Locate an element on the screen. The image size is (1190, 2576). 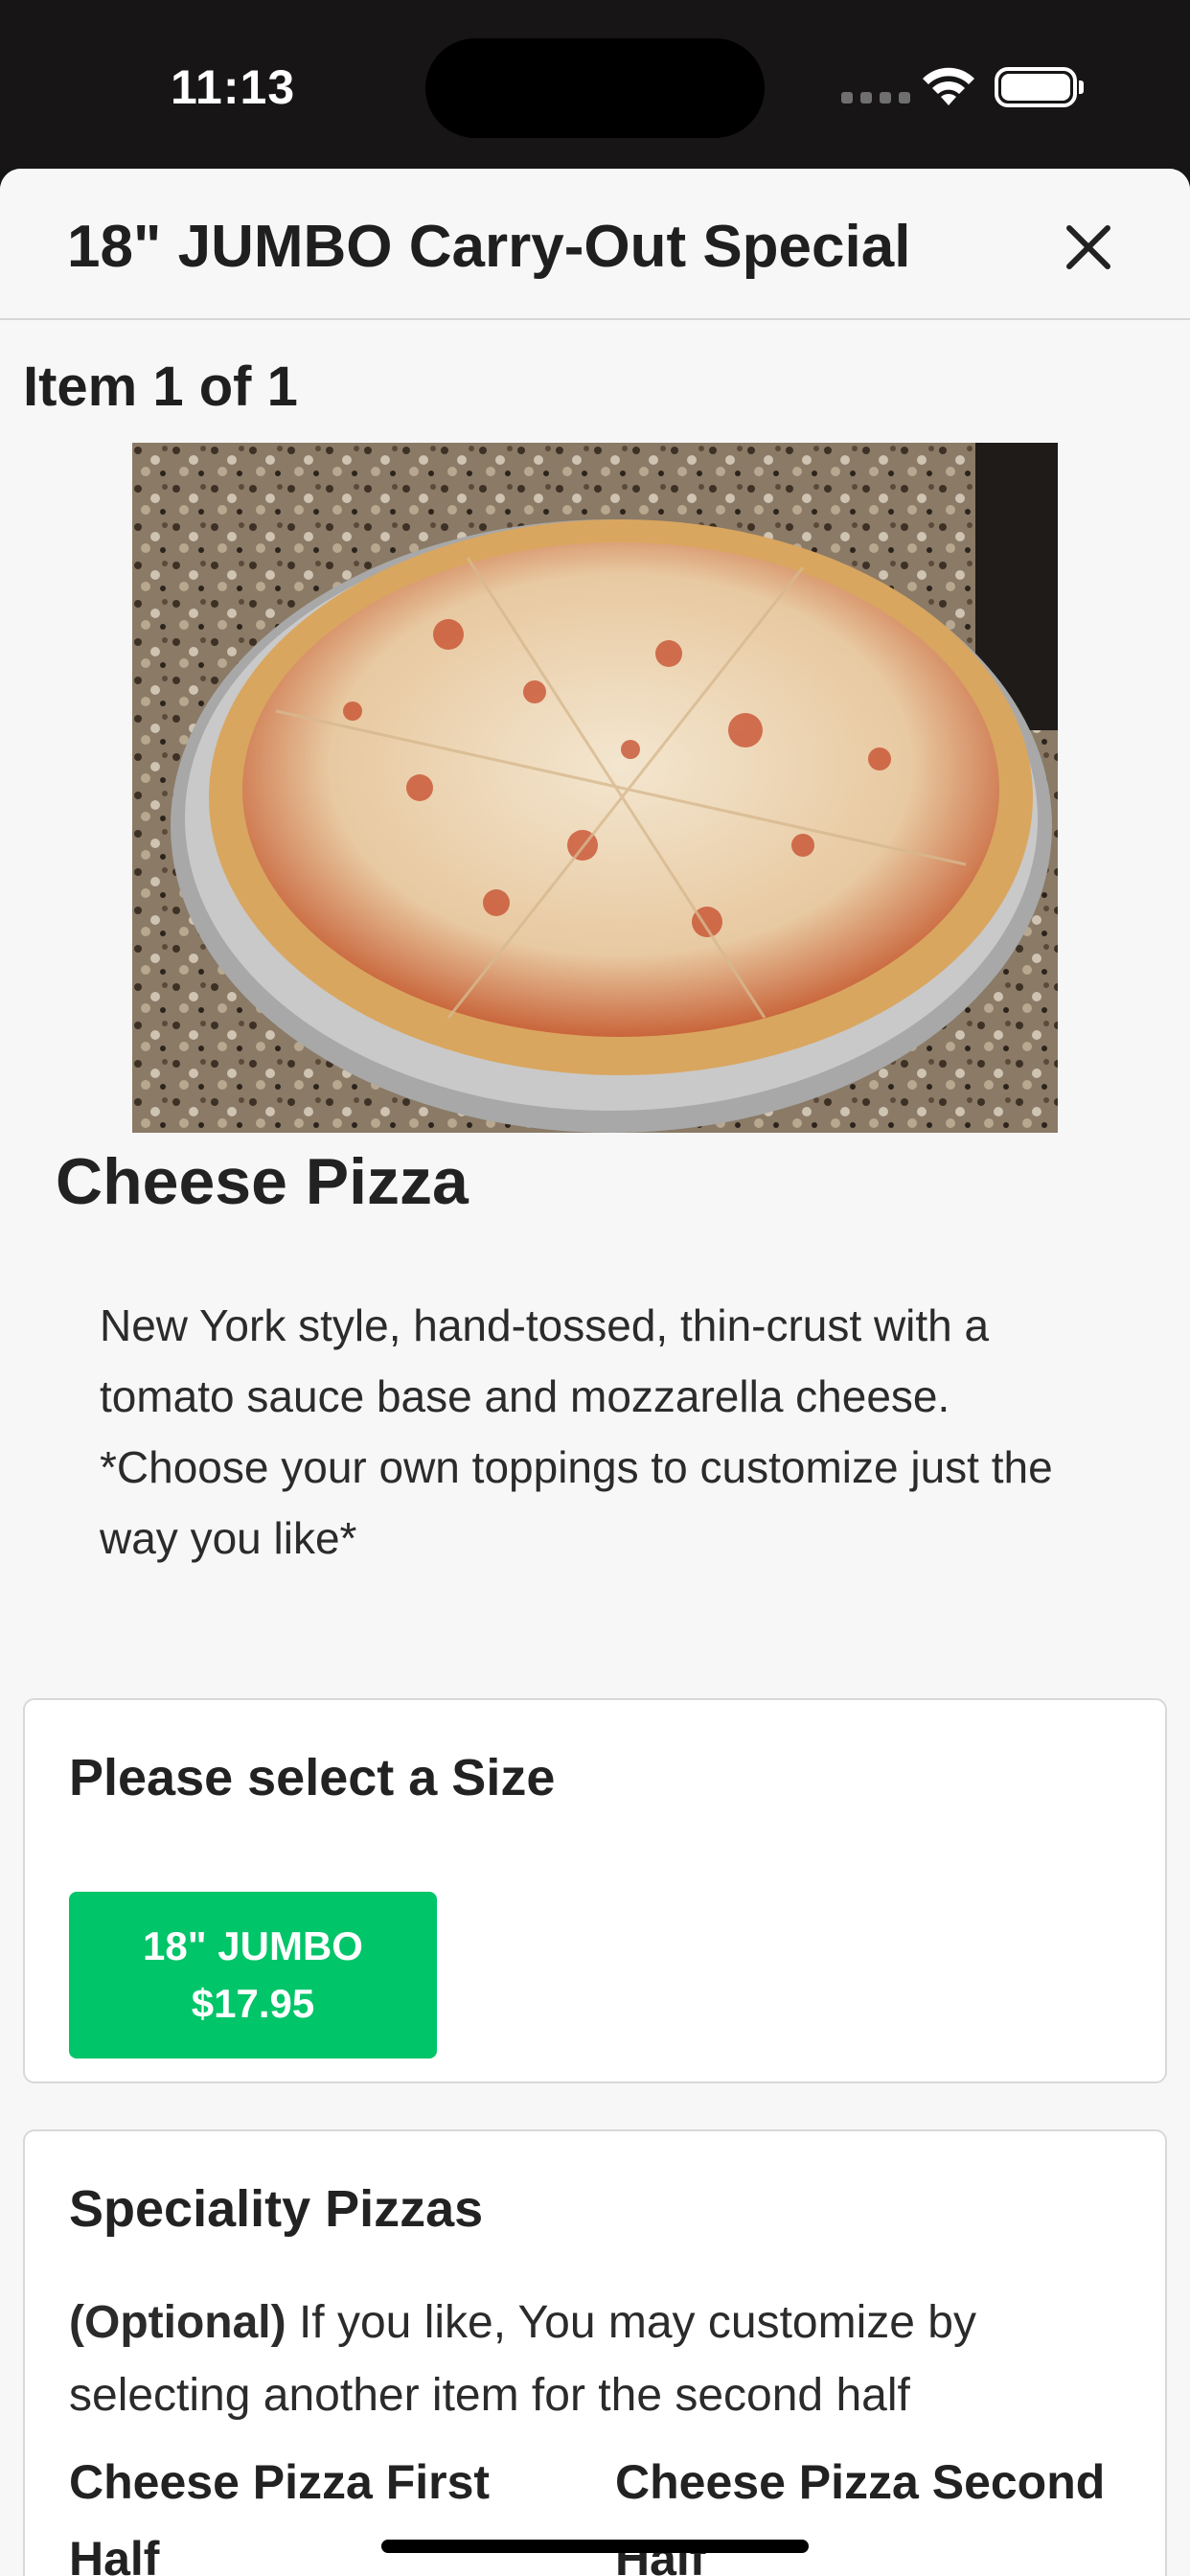
modal-title: 18" JUMBO Carry-Out Special is located at coordinates (489, 247).